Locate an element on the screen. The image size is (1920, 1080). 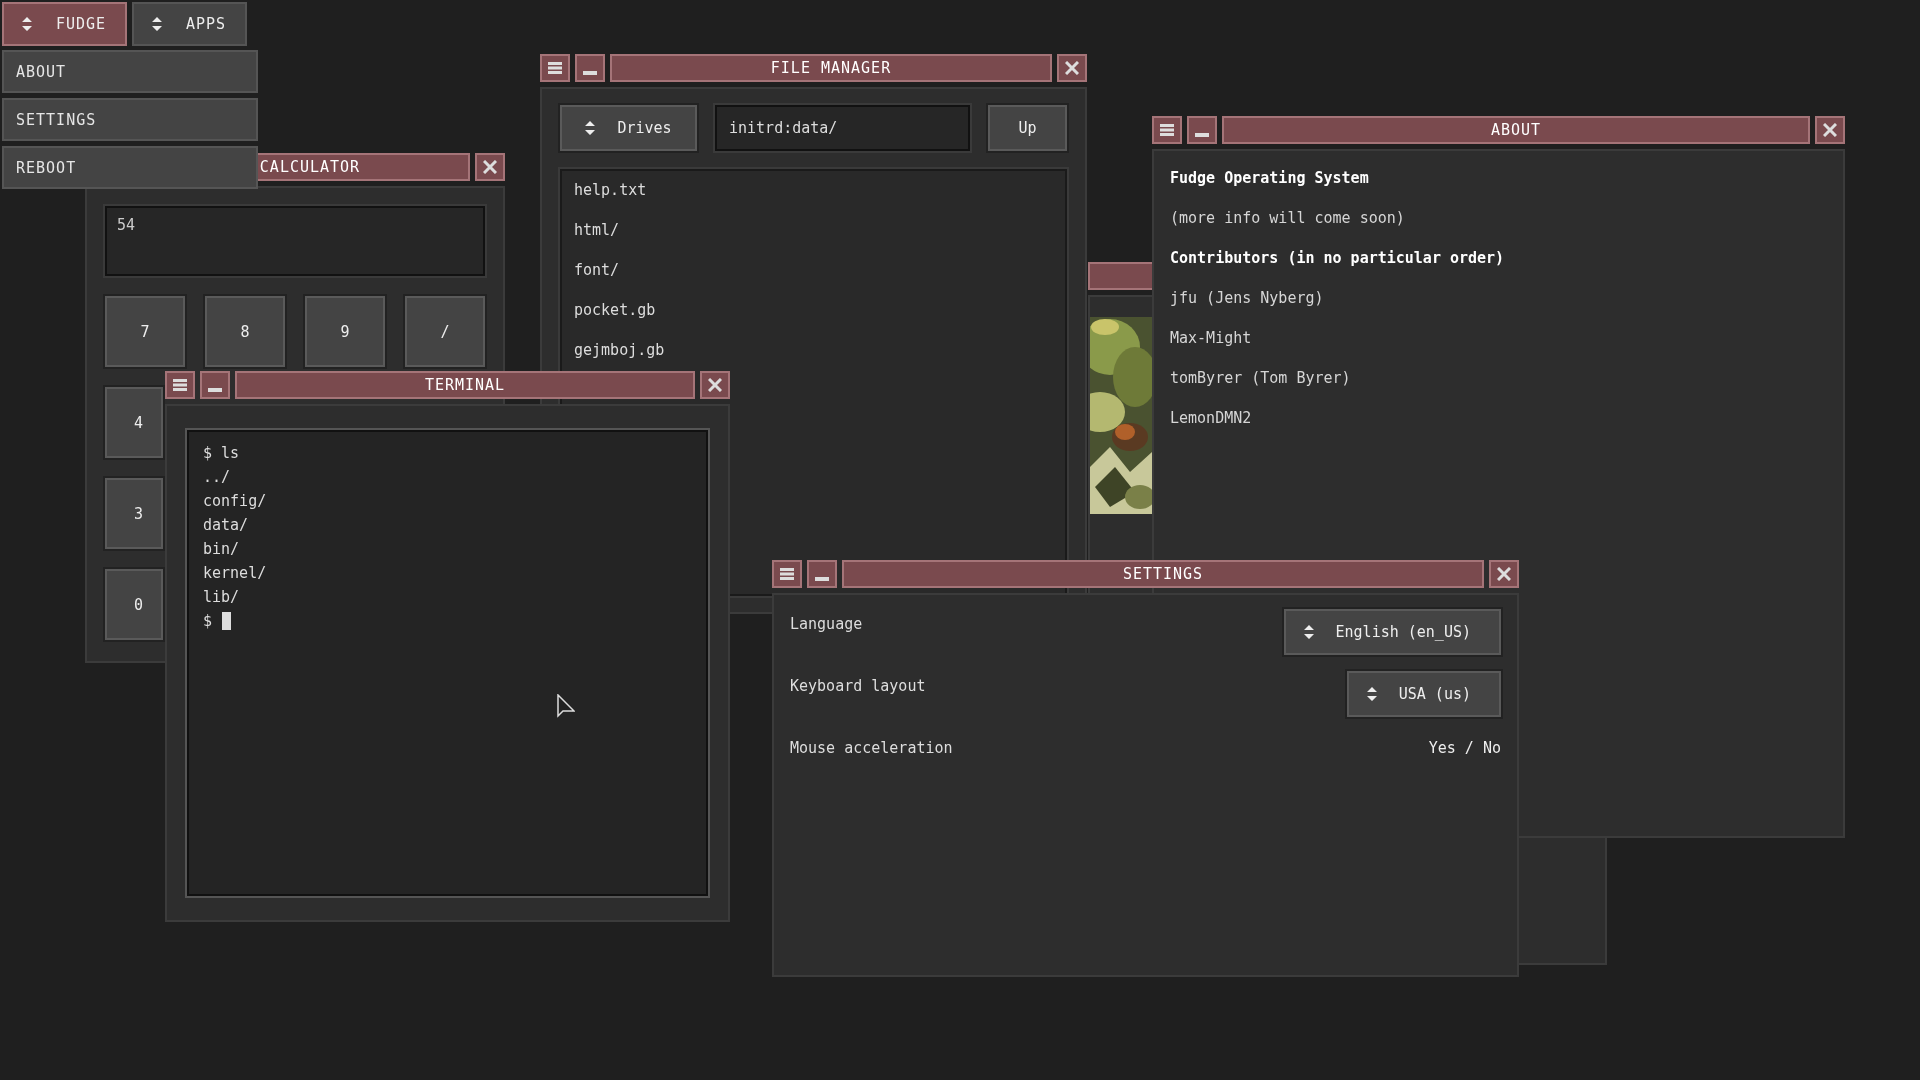
info-text: jfu (Jens Nyberg) is located at coordinates (1247, 298).